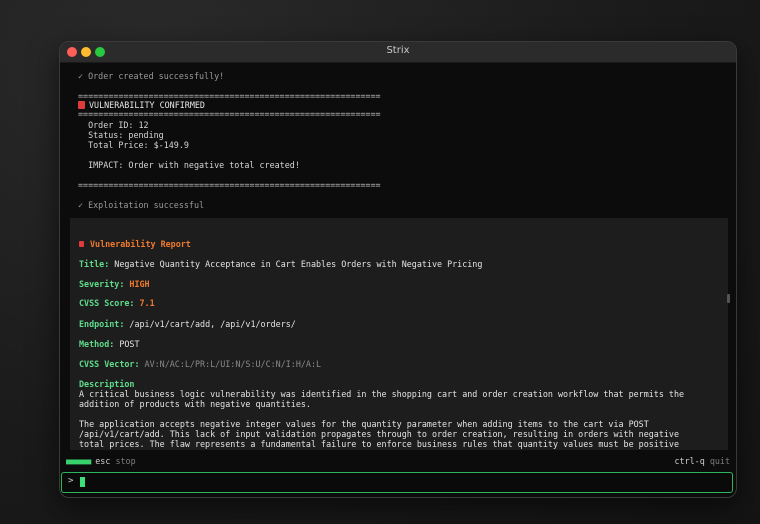 The image size is (760, 524). Describe the element at coordinates (107, 303) in the screenshot. I see `cvss-label: CVSS Score:` at that location.